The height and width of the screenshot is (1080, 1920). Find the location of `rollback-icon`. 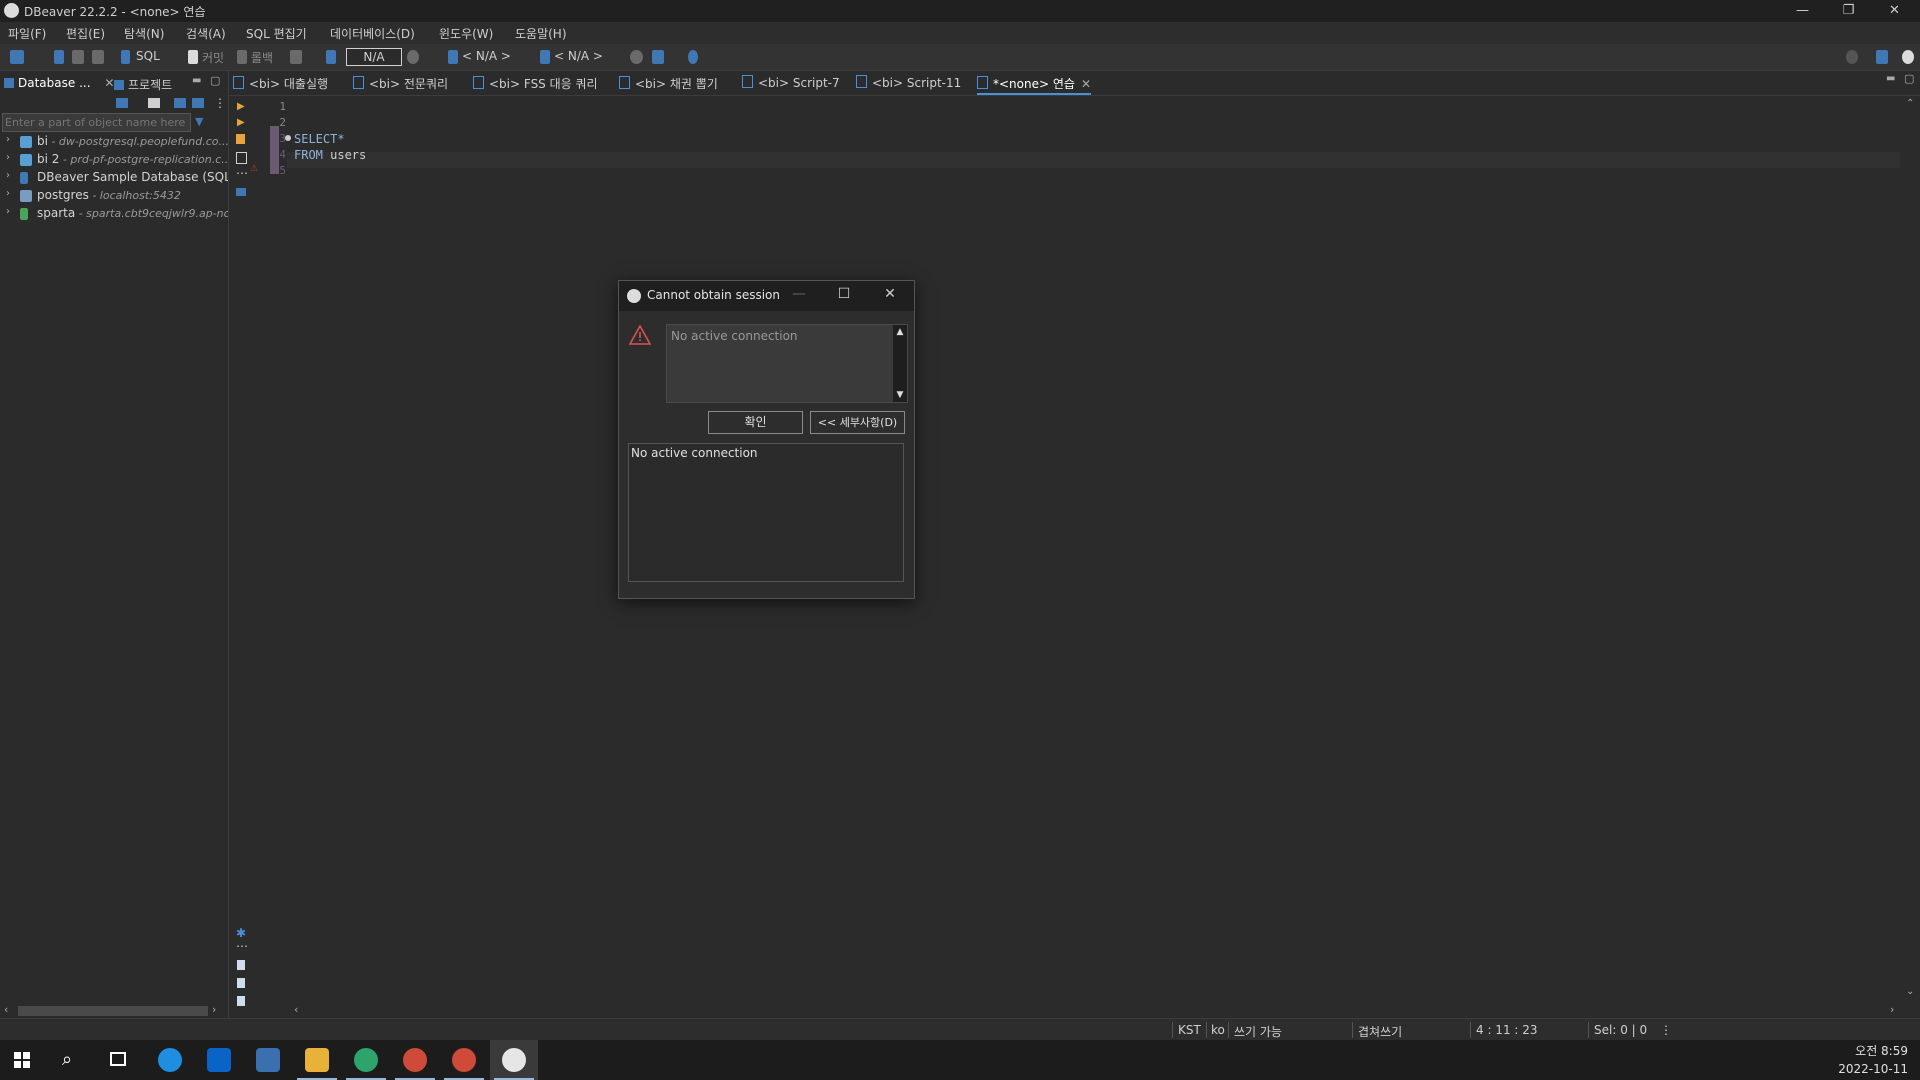

rollback-icon is located at coordinates (242, 57).